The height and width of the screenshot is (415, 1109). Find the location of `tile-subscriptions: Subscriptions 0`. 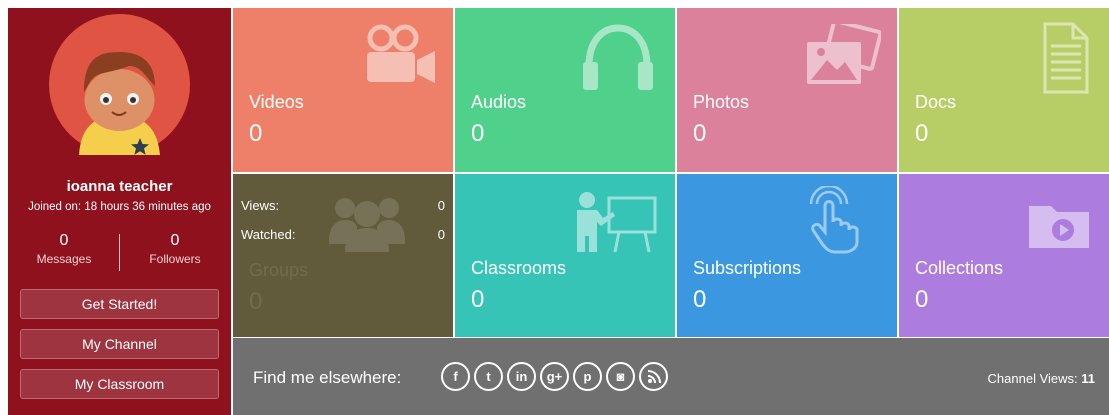

tile-subscriptions: Subscriptions 0 is located at coordinates (787, 255).